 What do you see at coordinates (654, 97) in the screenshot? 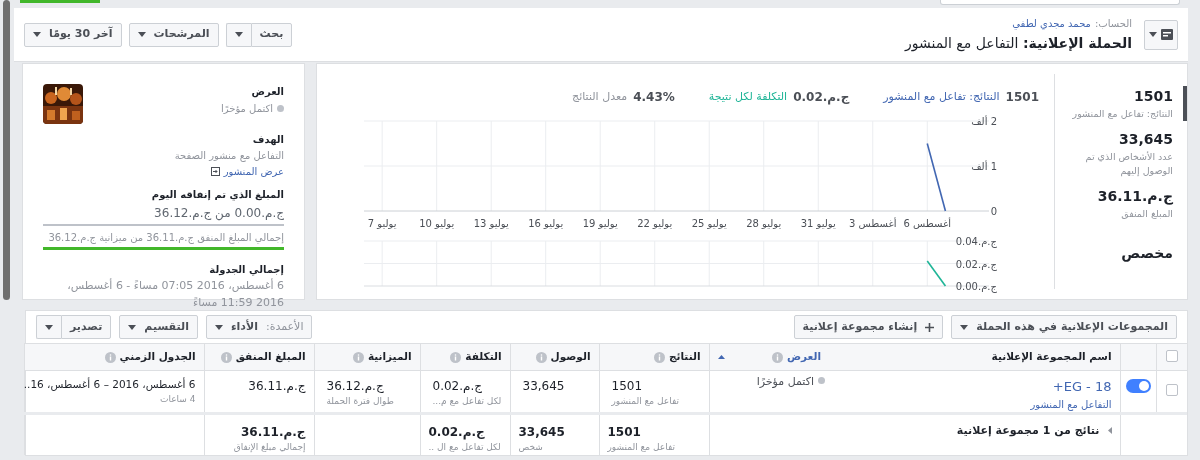
I see `legend-value: 4.43%` at bounding box center [654, 97].